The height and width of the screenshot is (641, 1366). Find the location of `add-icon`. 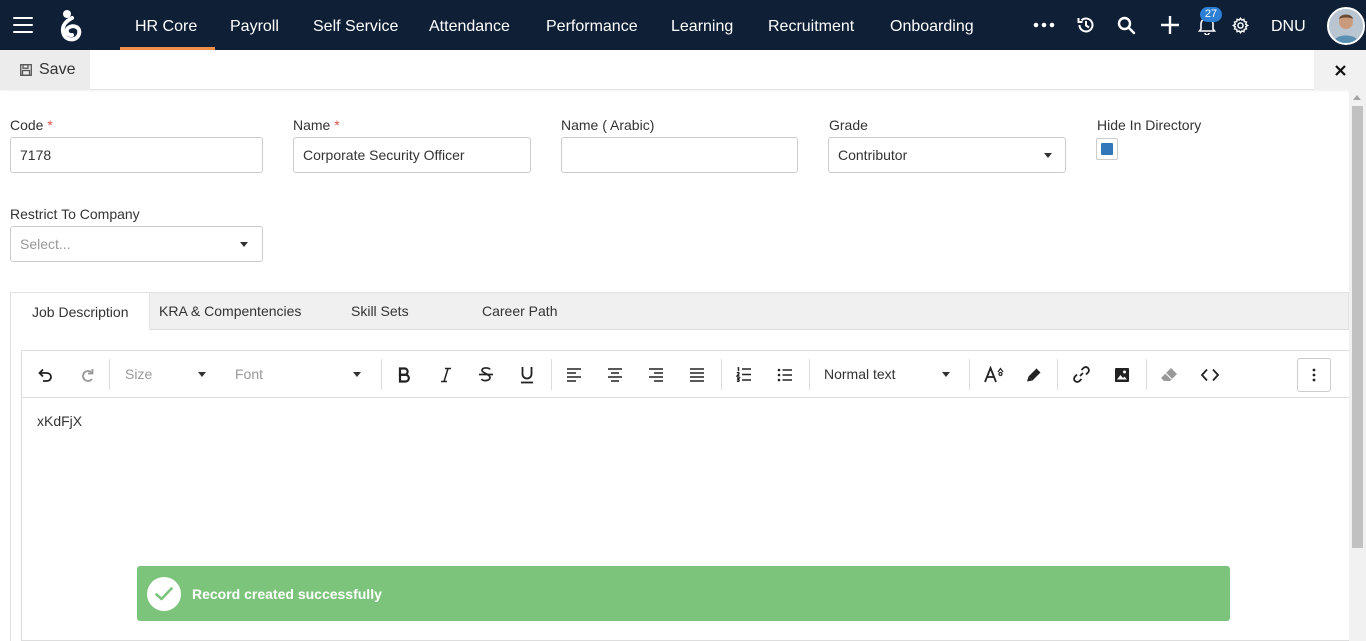

add-icon is located at coordinates (1170, 25).